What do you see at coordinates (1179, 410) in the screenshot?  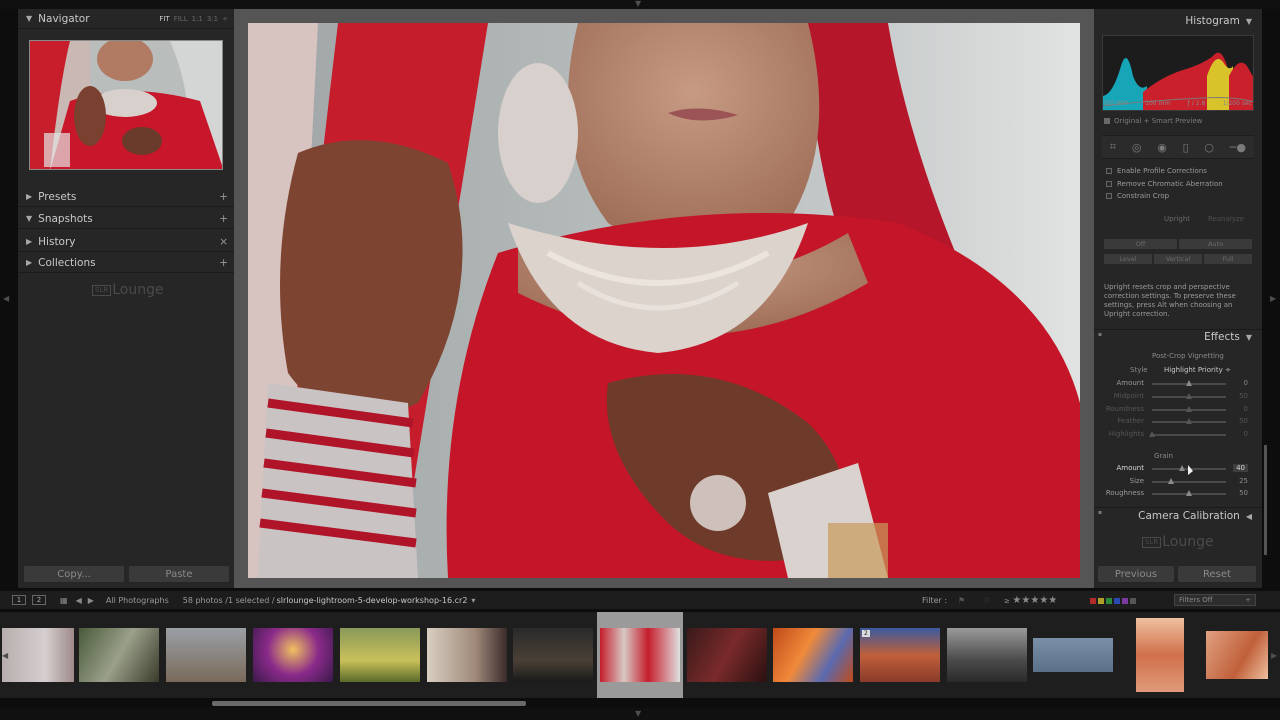 I see `vignette-slider-roundness: Roundness 0` at bounding box center [1179, 410].